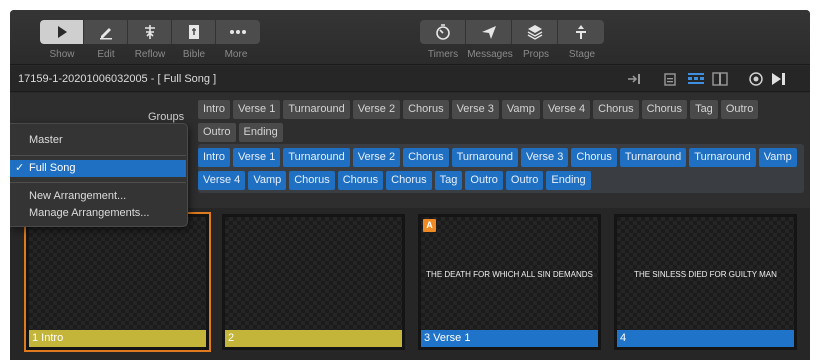 The image size is (825, 360). I want to click on group-chip-verse-3: Verse 3, so click(475, 109).